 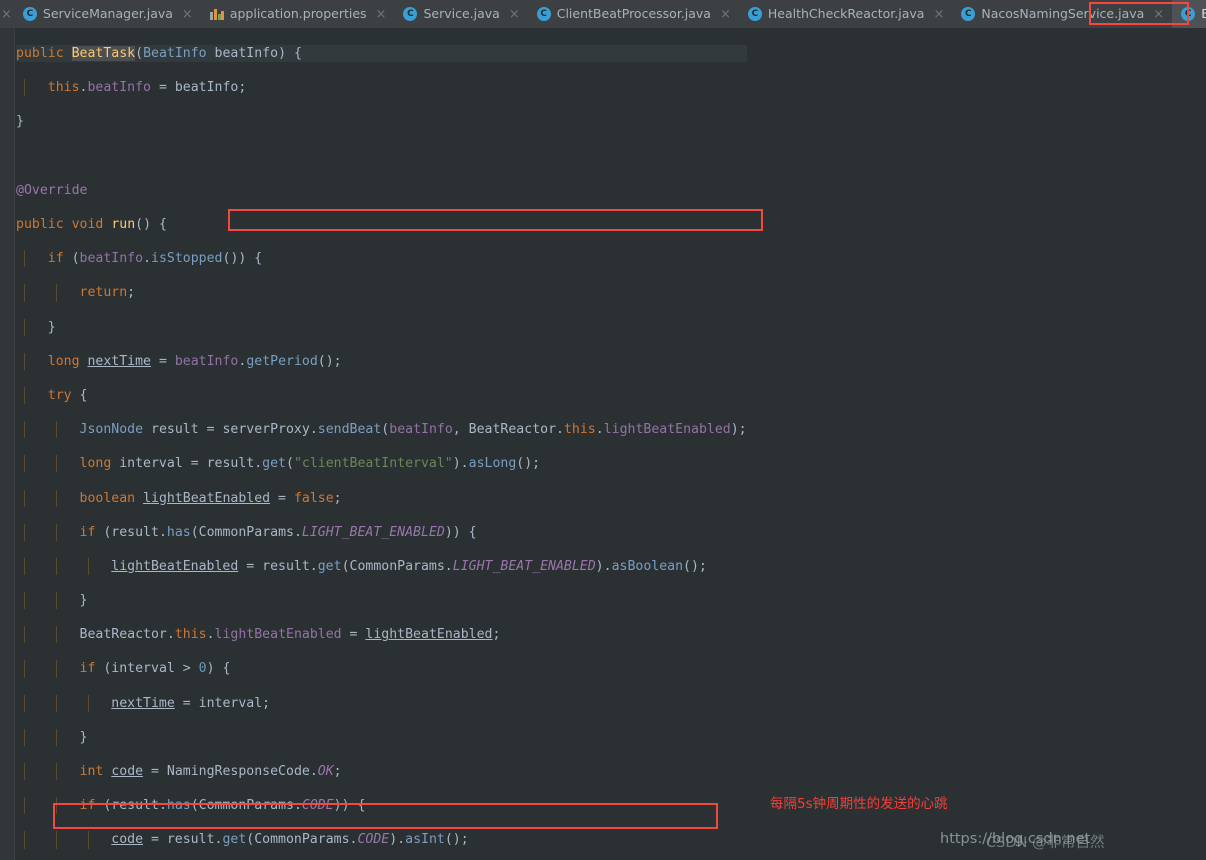 What do you see at coordinates (1203, 13) in the screenshot?
I see `tab-label: BeatReactor.java` at bounding box center [1203, 13].